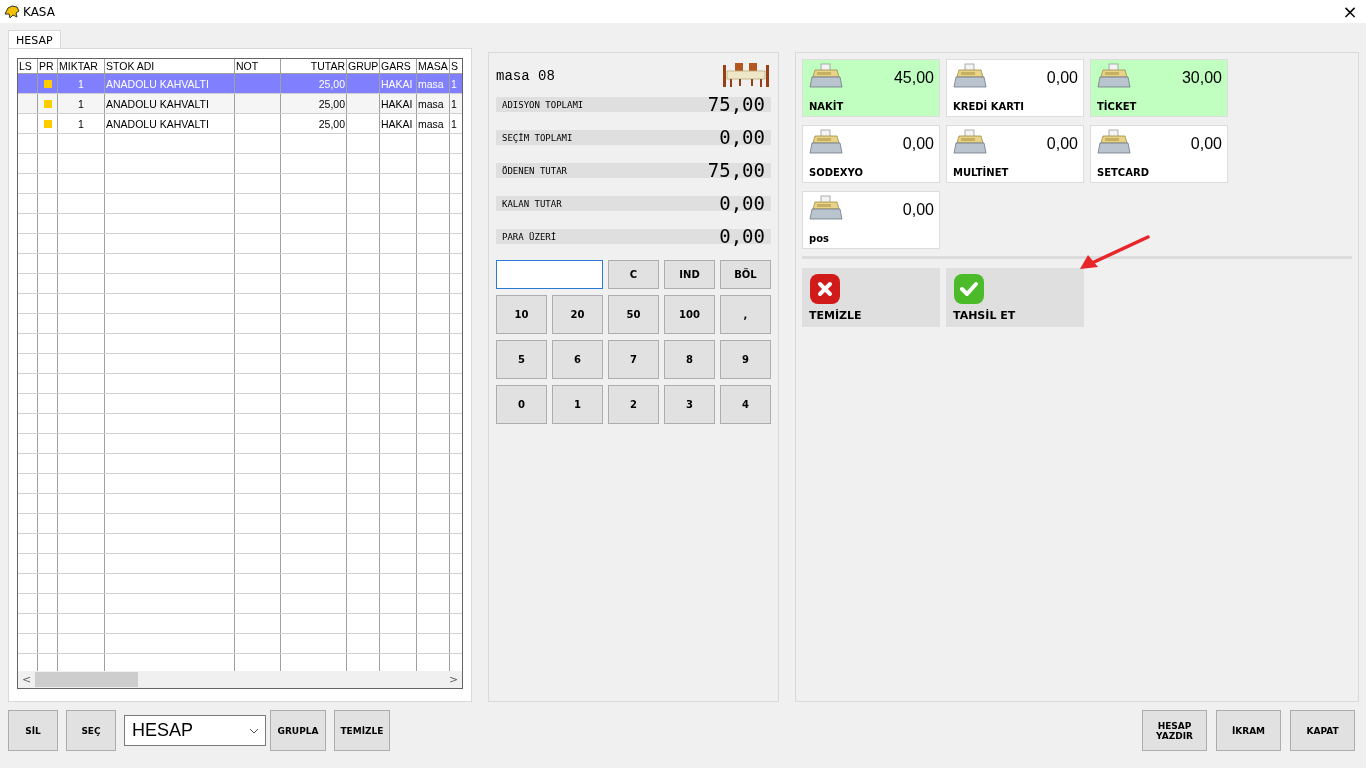  I want to click on toolbar-button: SEÇ, so click(91, 730).